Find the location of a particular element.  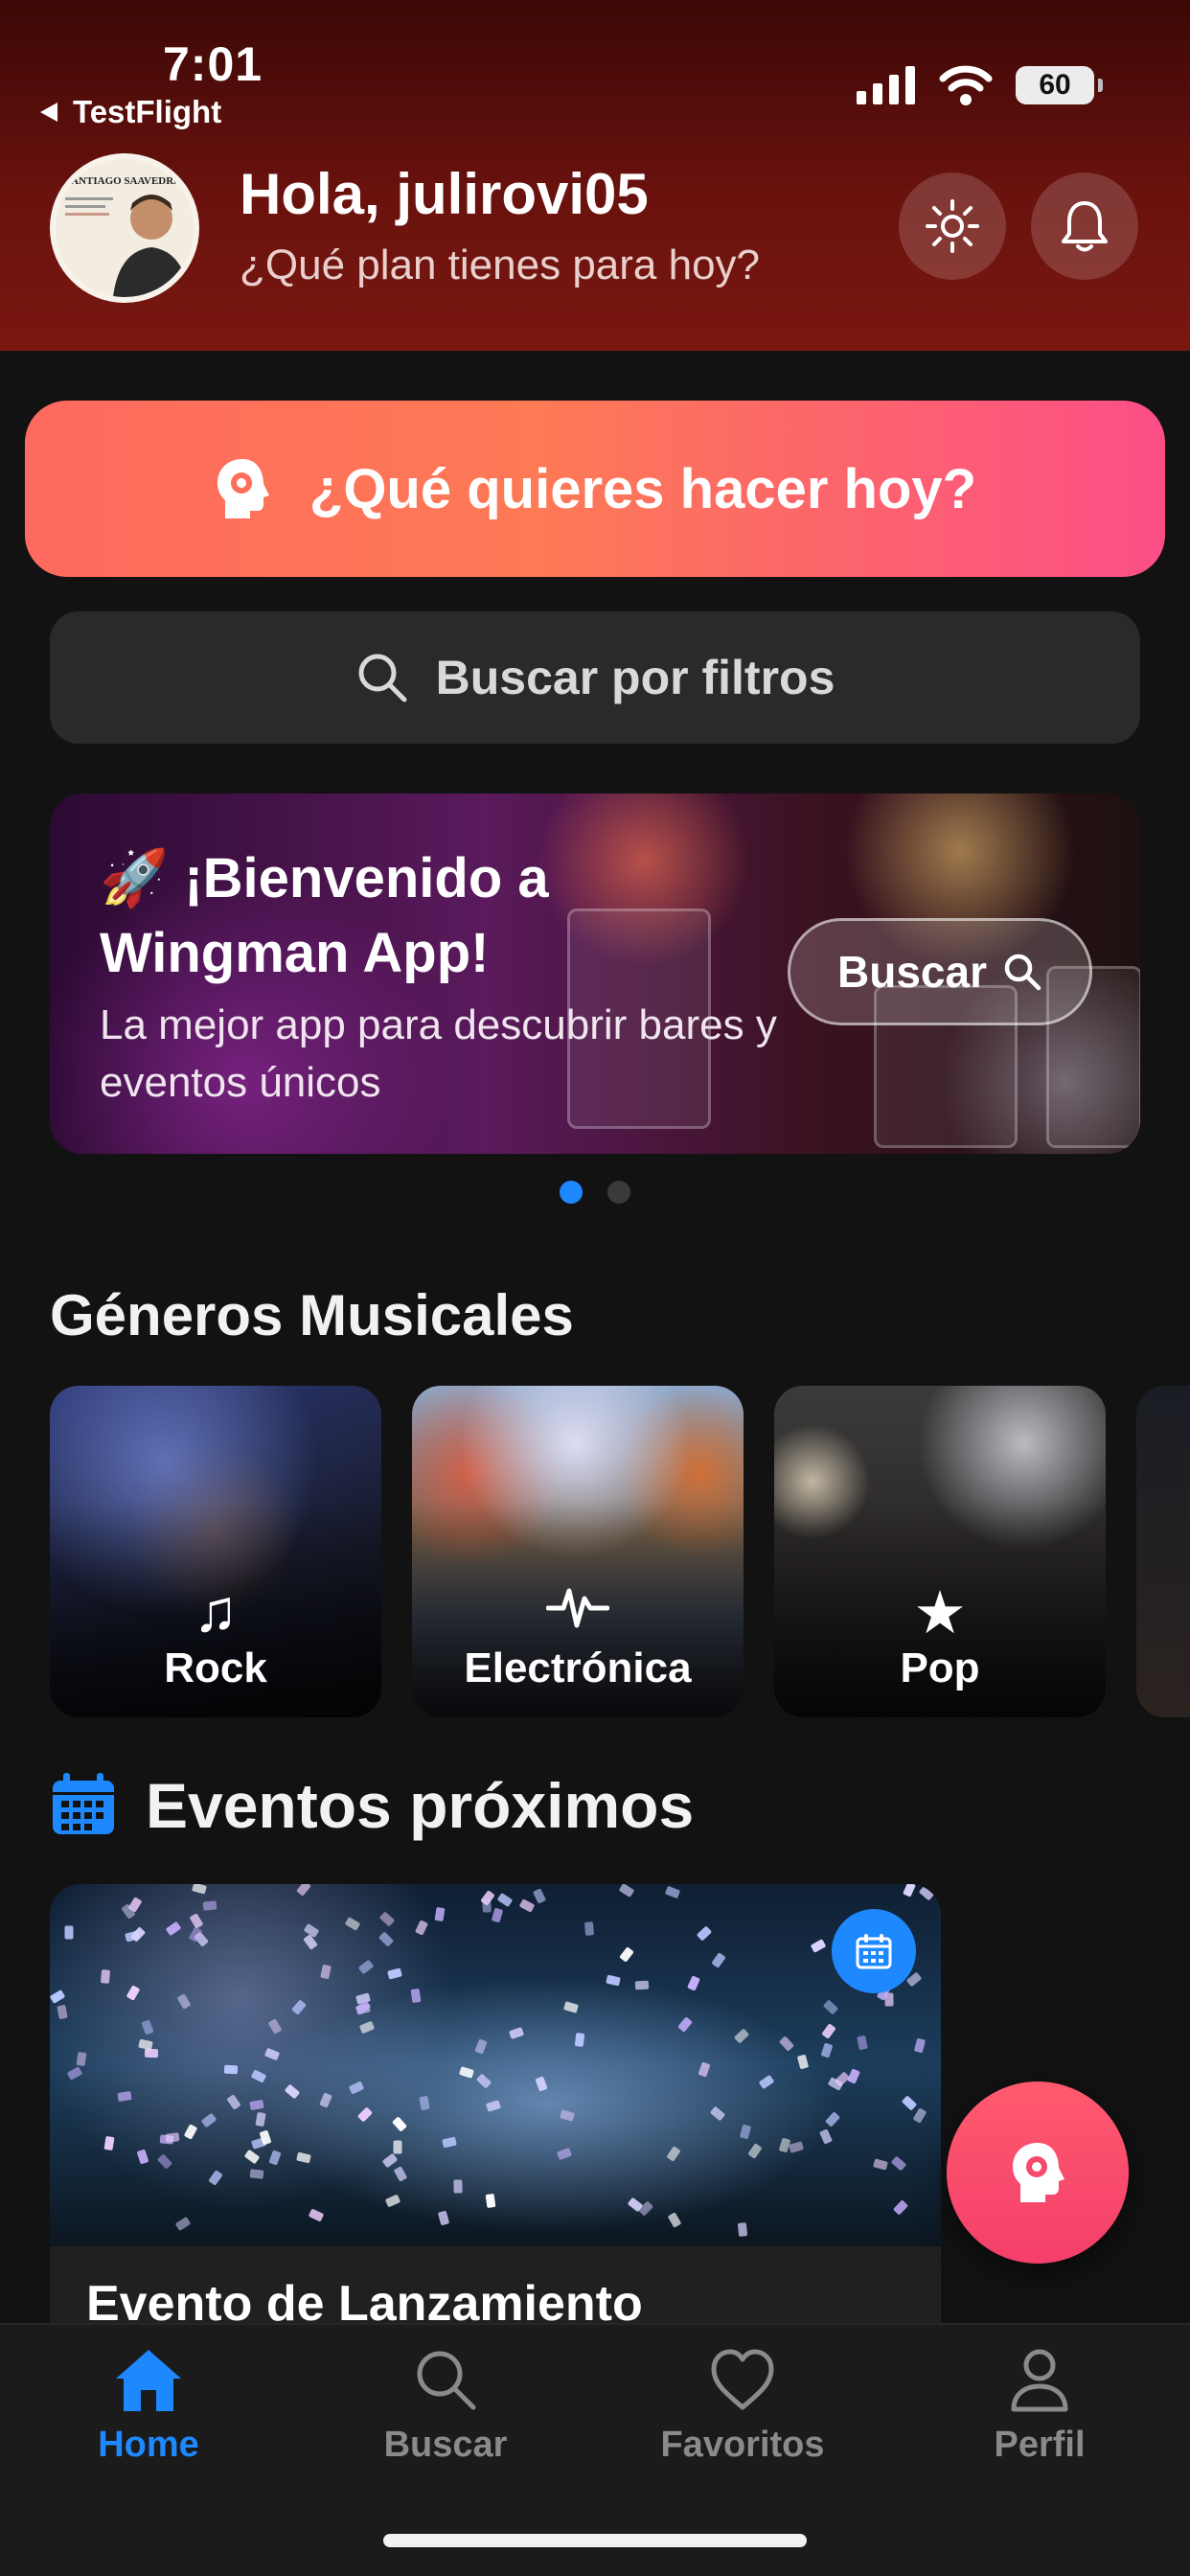

tab-buscar: Buscar is located at coordinates (446, 2422).